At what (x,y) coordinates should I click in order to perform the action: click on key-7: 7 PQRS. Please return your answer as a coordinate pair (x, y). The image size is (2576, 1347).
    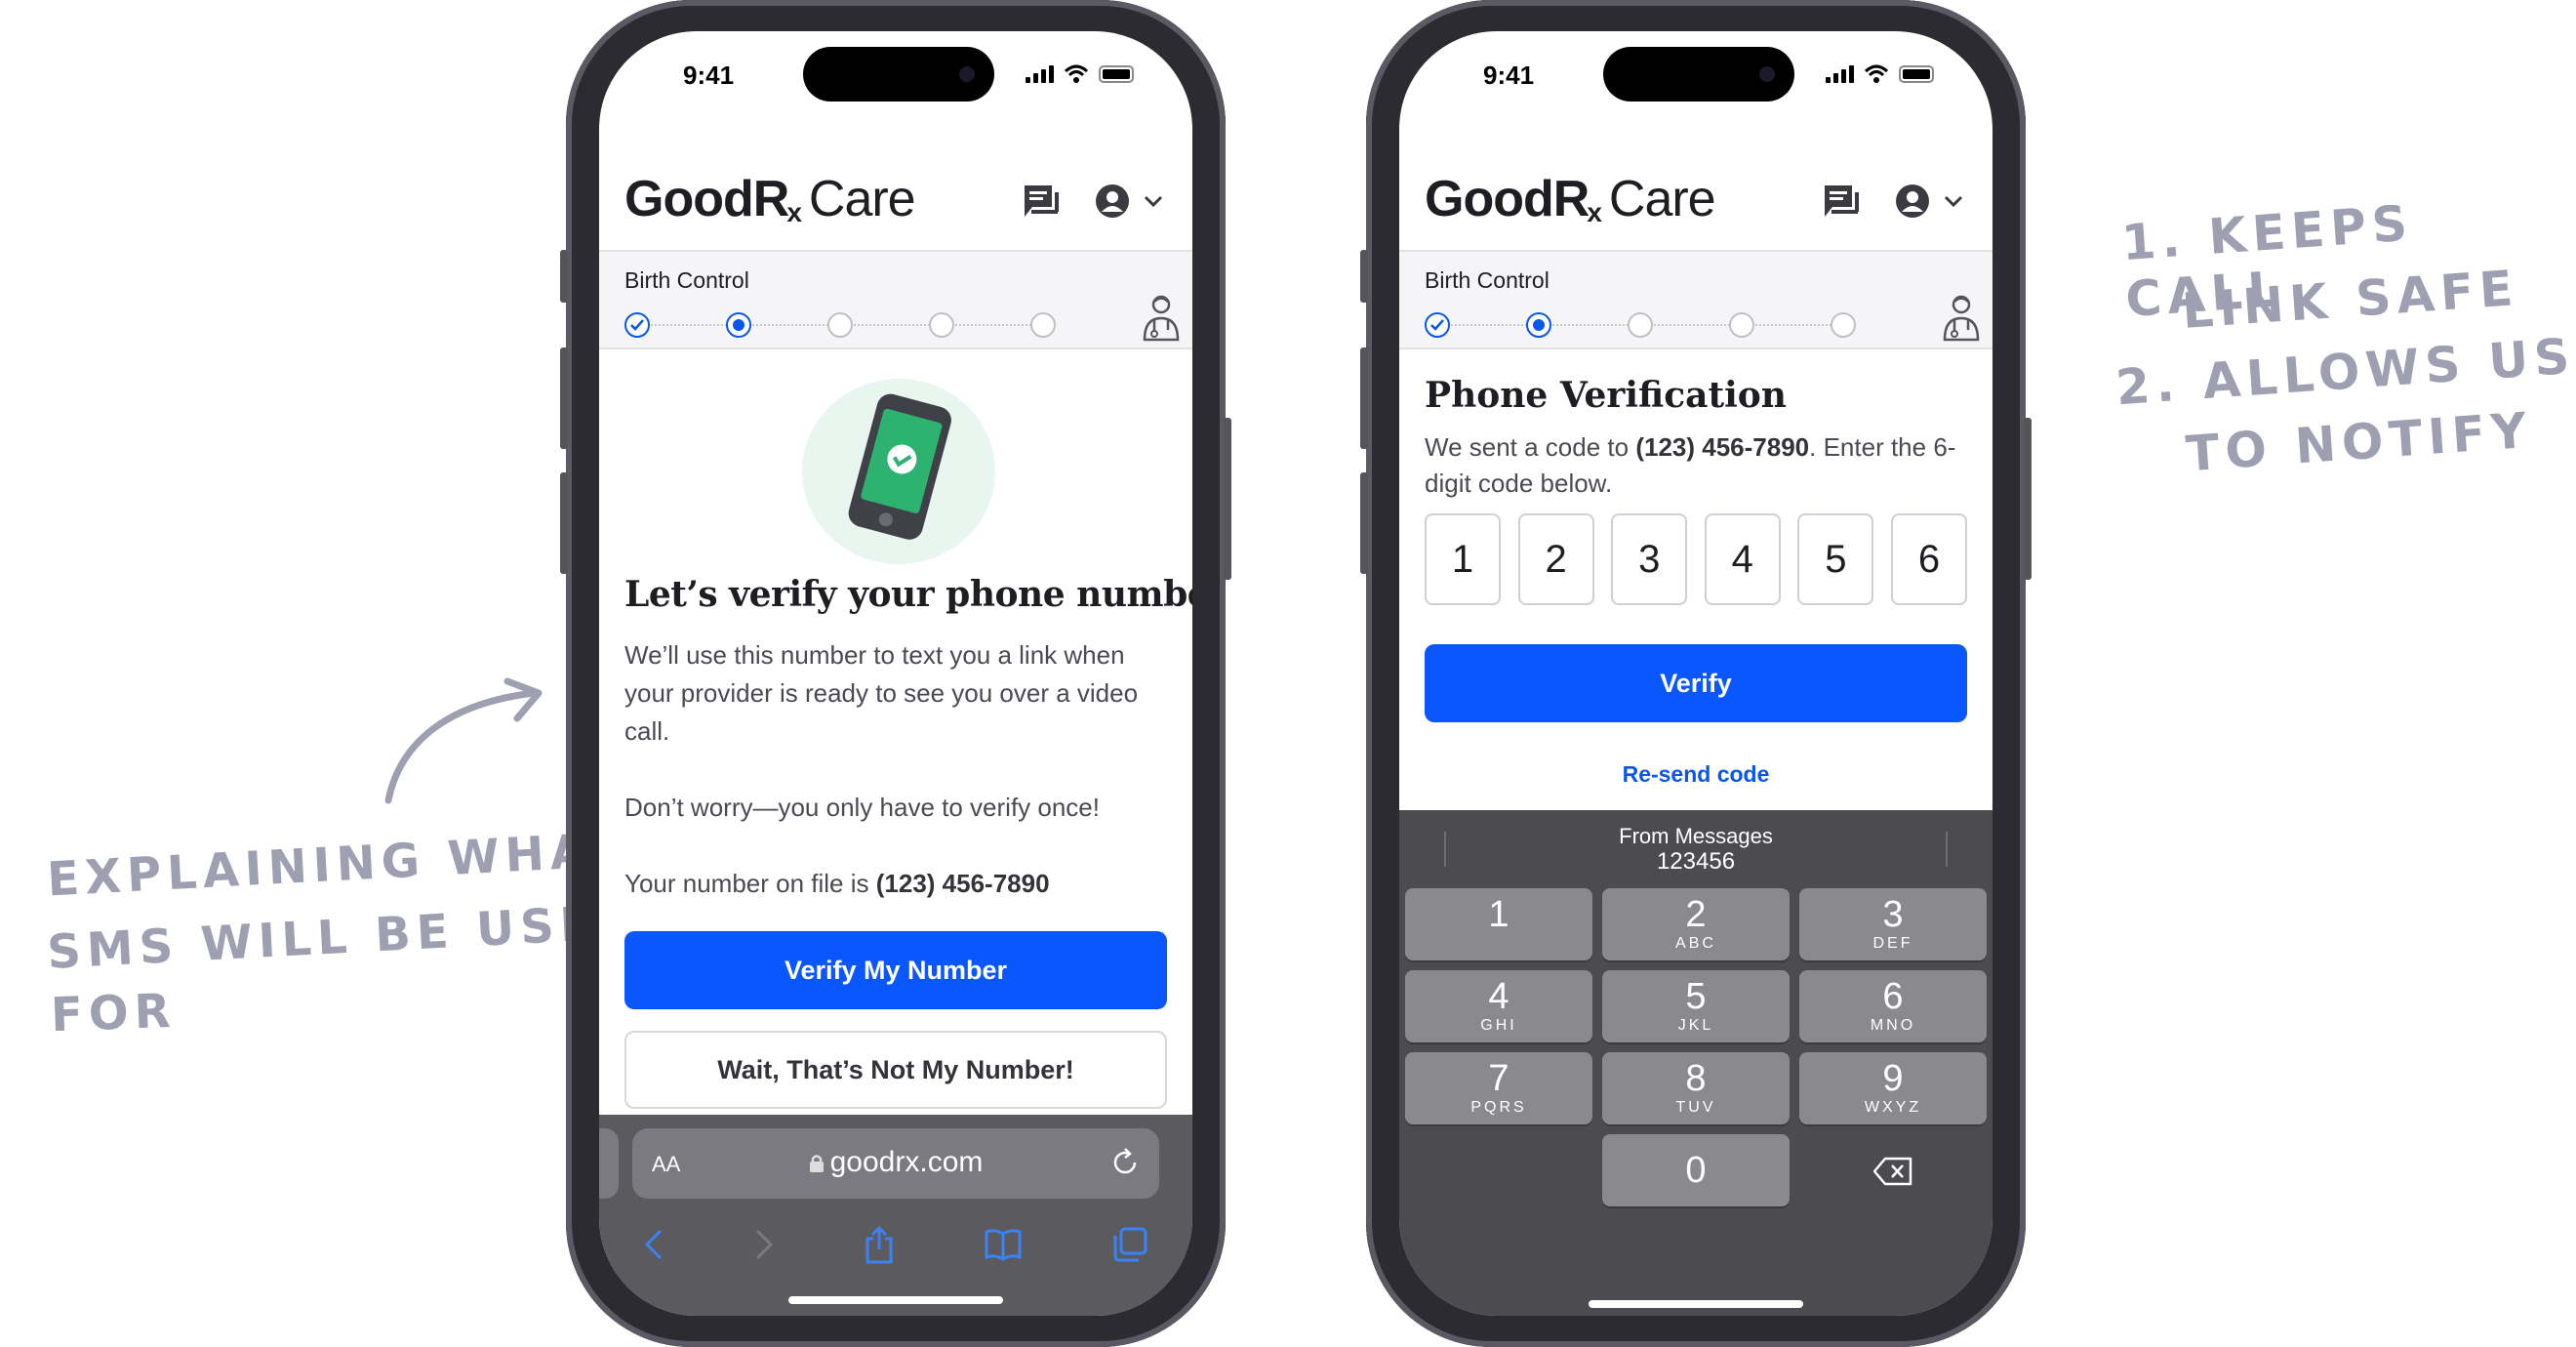
    Looking at the image, I should click on (1498, 1088).